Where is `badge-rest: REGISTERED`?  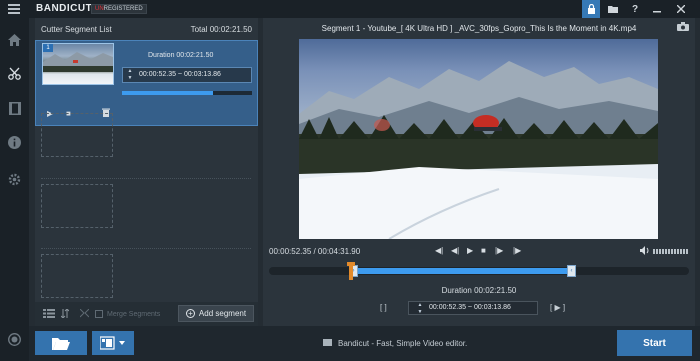 badge-rest: REGISTERED is located at coordinates (123, 9).